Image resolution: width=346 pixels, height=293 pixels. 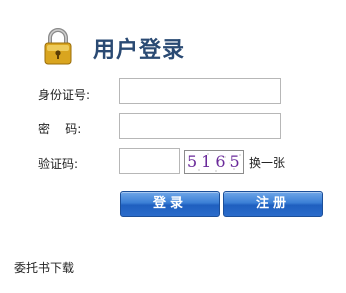 I want to click on captcha-text: 5165, so click(x=215, y=161).